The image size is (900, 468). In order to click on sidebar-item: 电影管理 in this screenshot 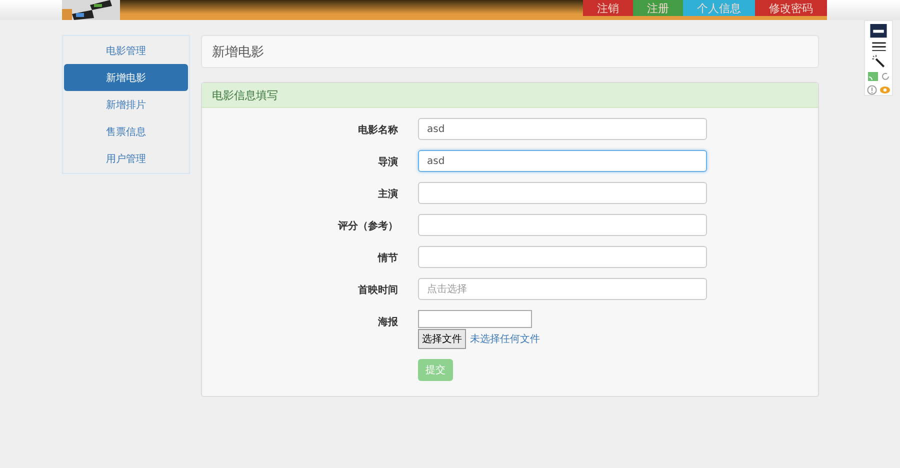, I will do `click(126, 50)`.